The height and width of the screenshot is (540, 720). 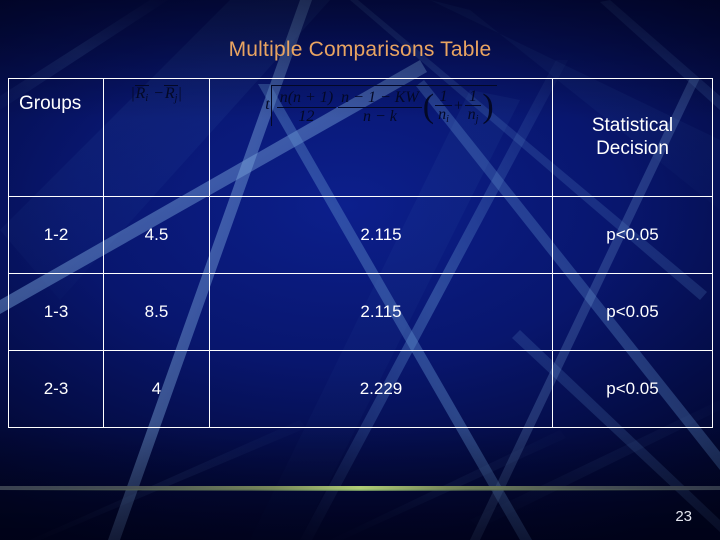 I want to click on page-number: 23, so click(x=683, y=516).